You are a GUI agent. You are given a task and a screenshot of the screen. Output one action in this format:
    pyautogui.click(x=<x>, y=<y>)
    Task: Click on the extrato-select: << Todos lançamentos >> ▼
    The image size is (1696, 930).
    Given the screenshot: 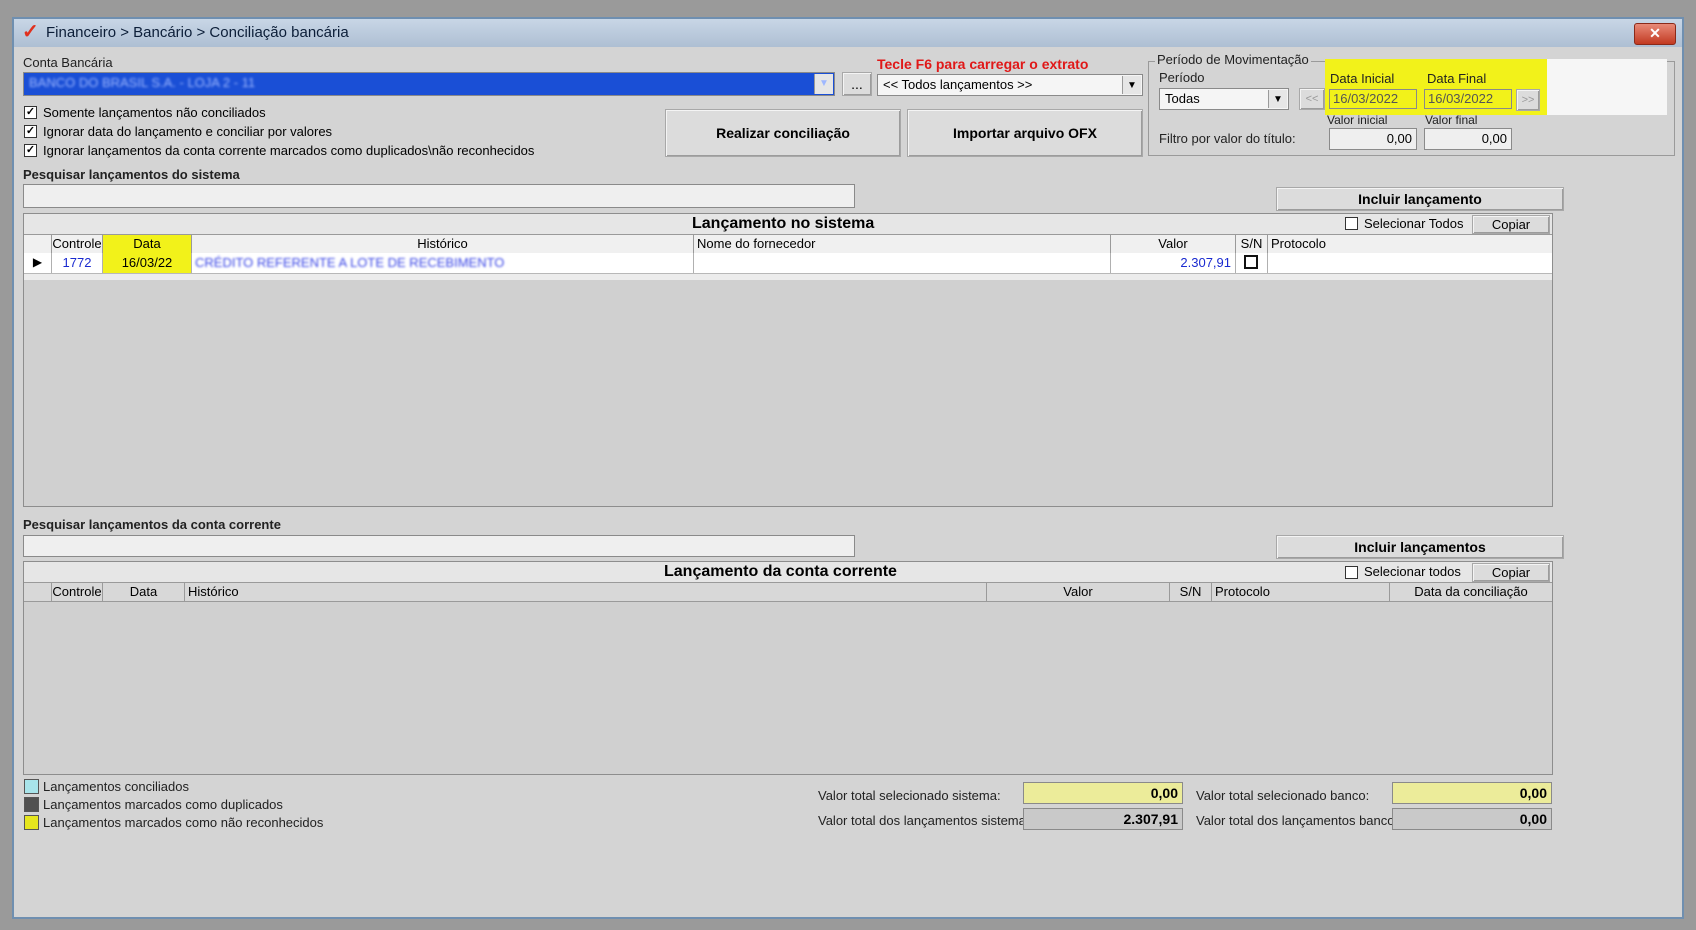 What is the action you would take?
    pyautogui.click(x=1010, y=85)
    